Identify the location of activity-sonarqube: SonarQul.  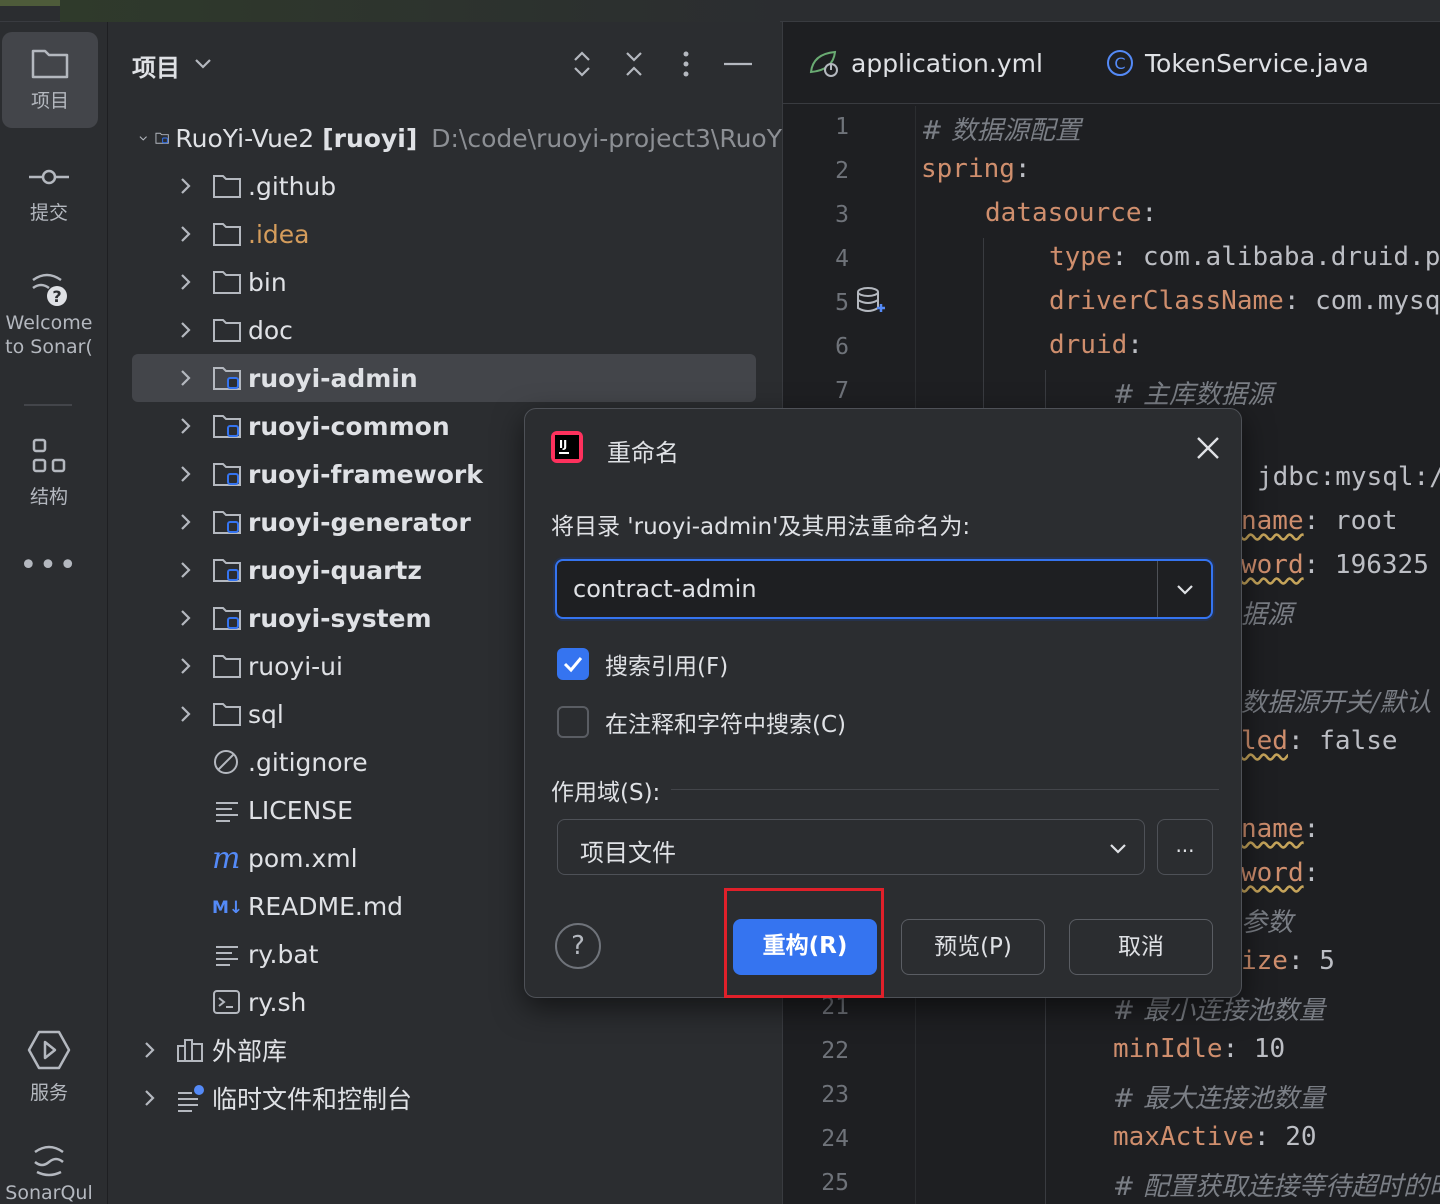
(49, 1172).